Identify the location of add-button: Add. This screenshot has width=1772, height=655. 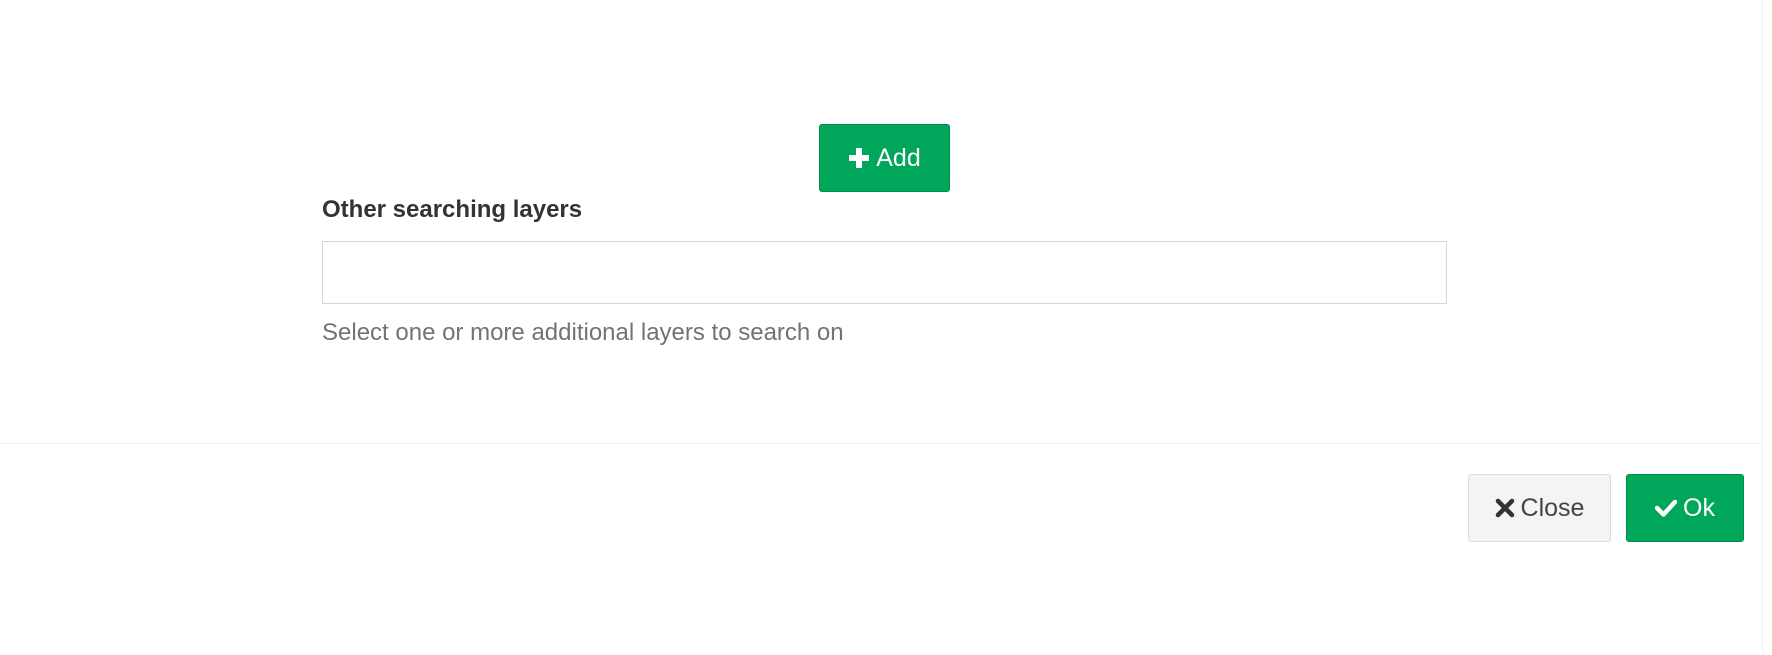
(884, 158).